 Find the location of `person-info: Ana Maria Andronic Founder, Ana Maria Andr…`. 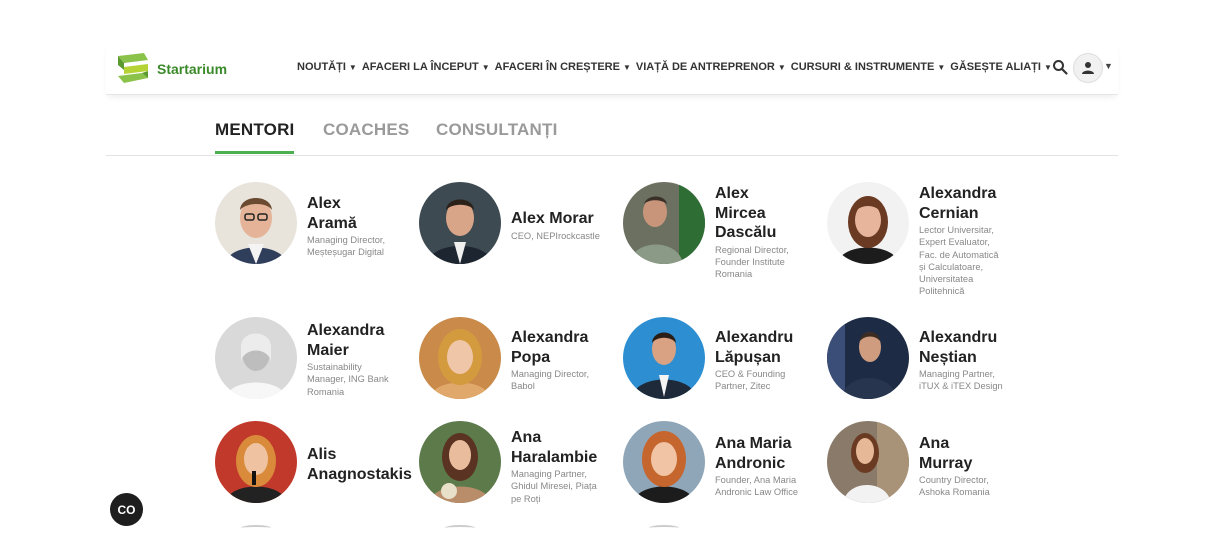

person-info: Ana Maria Andronic Founder, Ana Maria Andr… is located at coordinates (770, 466).